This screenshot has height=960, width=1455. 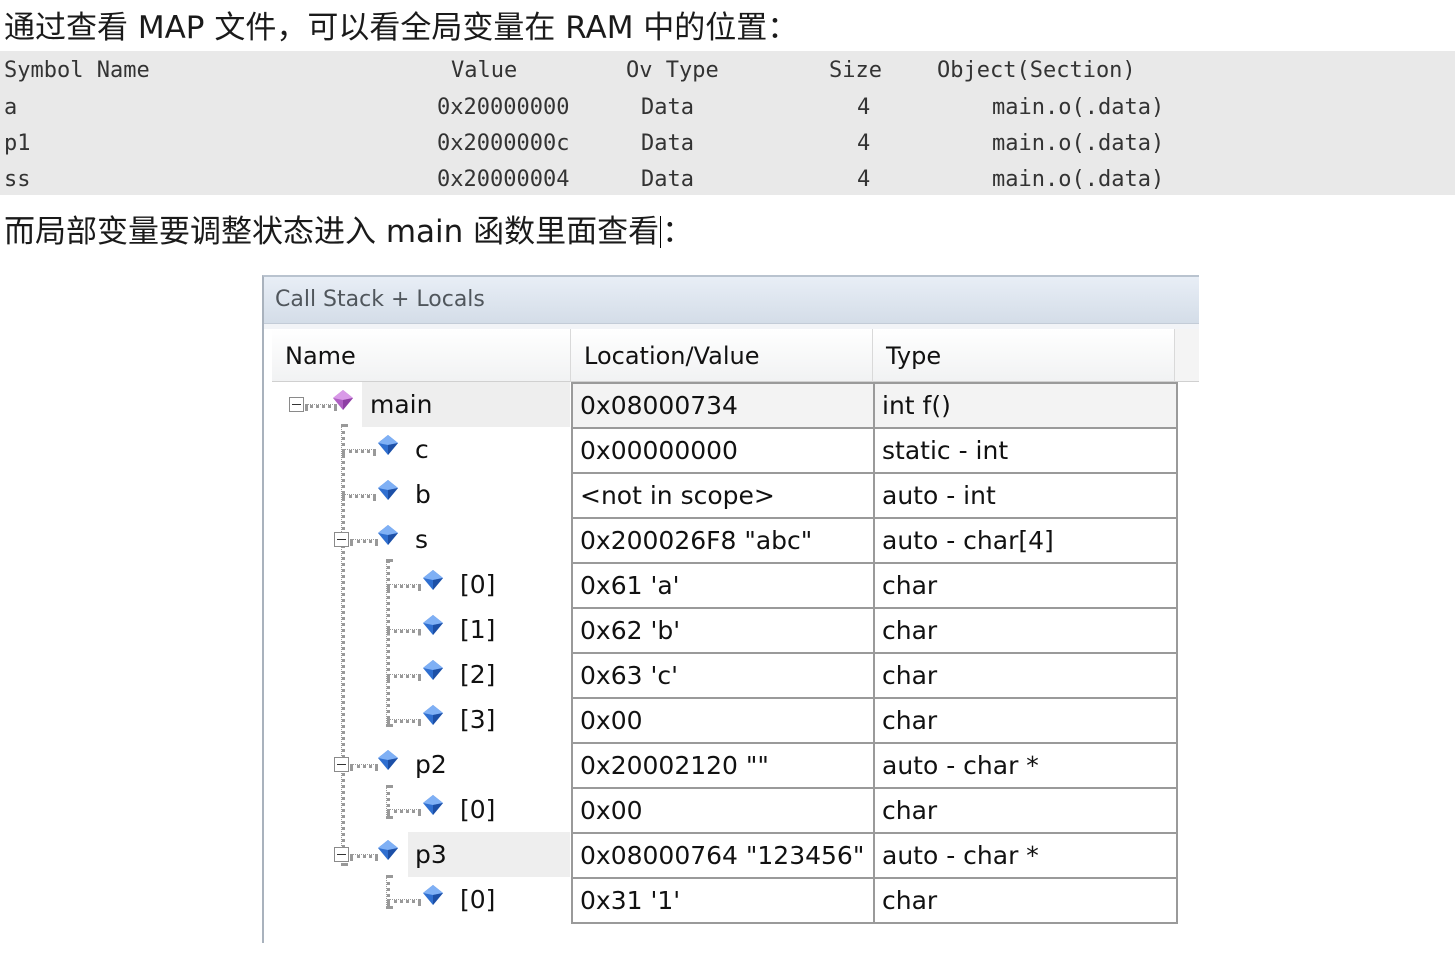 What do you see at coordinates (678, 232) in the screenshot?
I see `locals-text-colon: ：` at bounding box center [678, 232].